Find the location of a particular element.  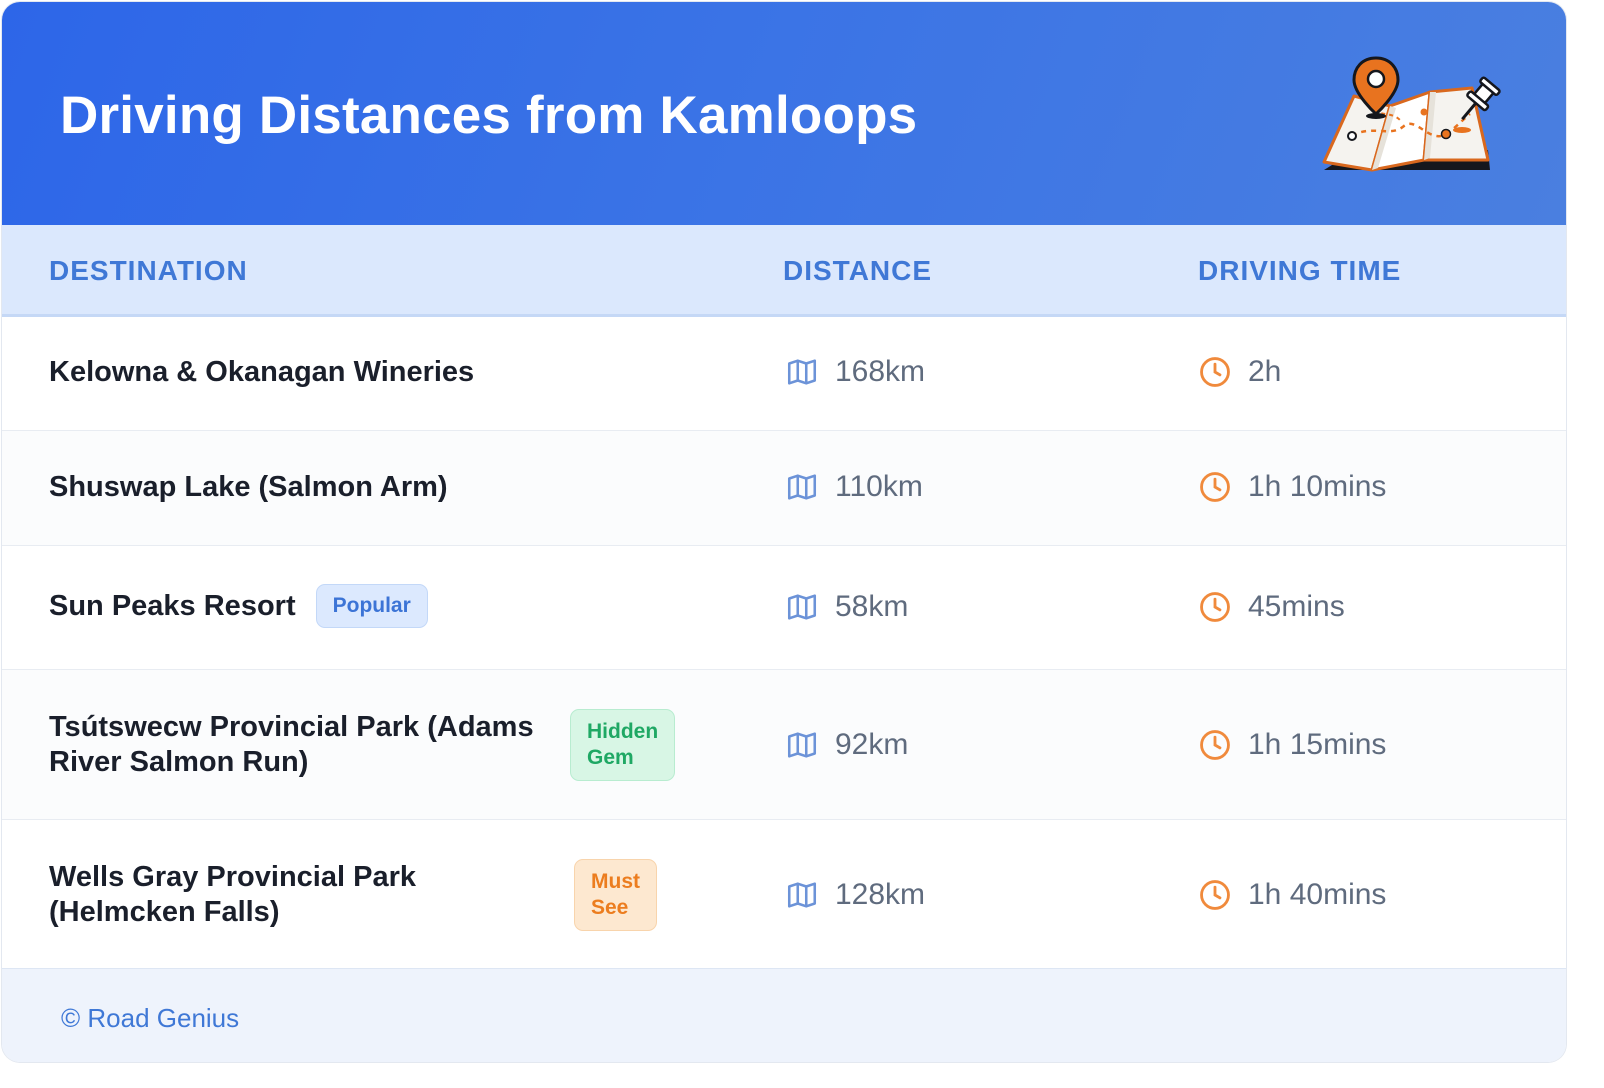

distance-cell: 128km is located at coordinates (855, 895).